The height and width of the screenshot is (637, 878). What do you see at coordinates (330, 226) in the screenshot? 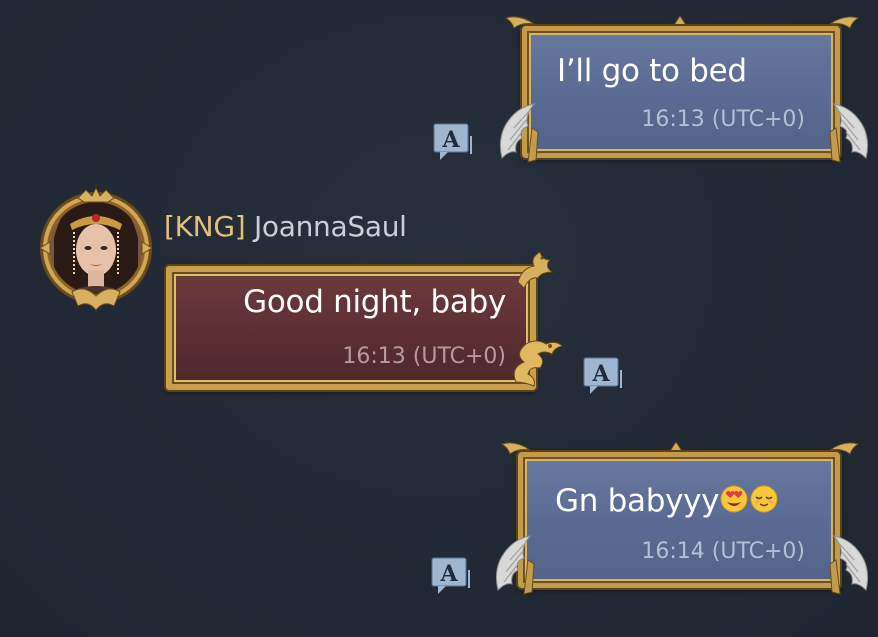
I see `sender-username: JoannaSaul` at bounding box center [330, 226].